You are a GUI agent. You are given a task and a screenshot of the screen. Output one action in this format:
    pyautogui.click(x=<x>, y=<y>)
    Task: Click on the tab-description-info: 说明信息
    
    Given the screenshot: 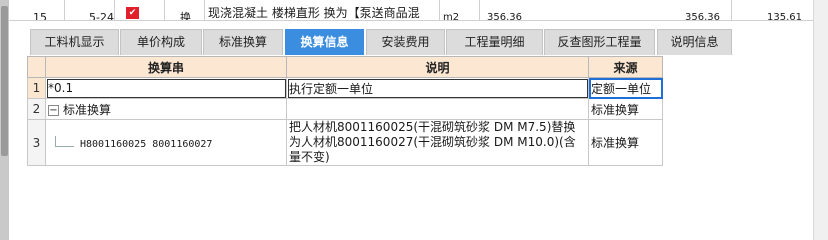 What is the action you would take?
    pyautogui.click(x=694, y=42)
    